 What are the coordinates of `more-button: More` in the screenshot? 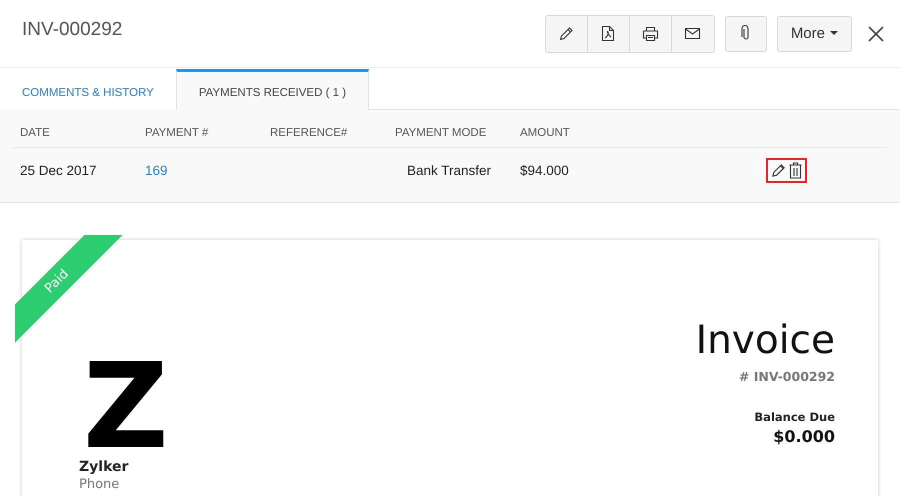 It's located at (814, 34).